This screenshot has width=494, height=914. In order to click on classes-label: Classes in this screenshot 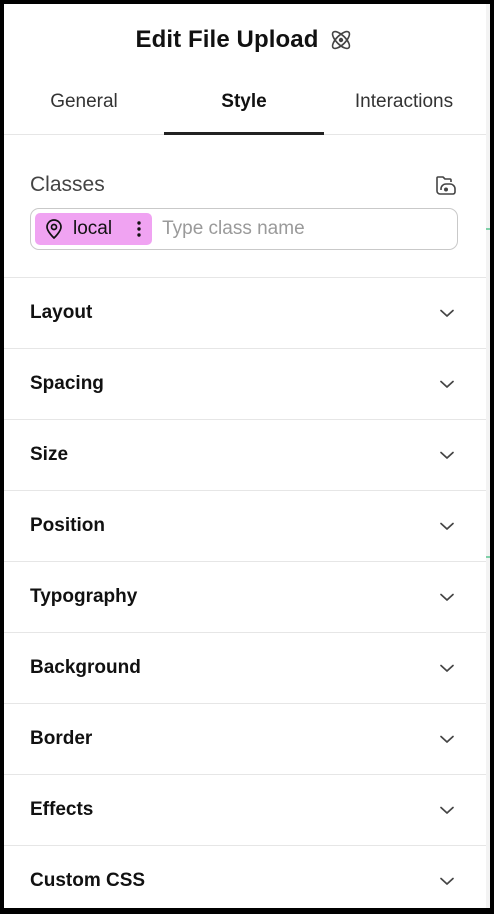, I will do `click(67, 184)`.